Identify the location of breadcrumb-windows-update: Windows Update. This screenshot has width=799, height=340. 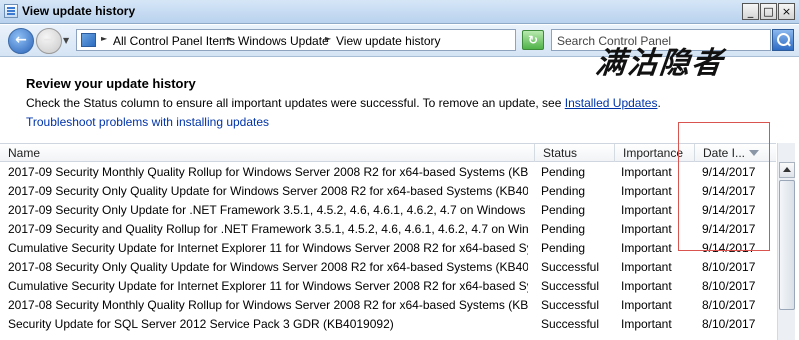
(283, 41).